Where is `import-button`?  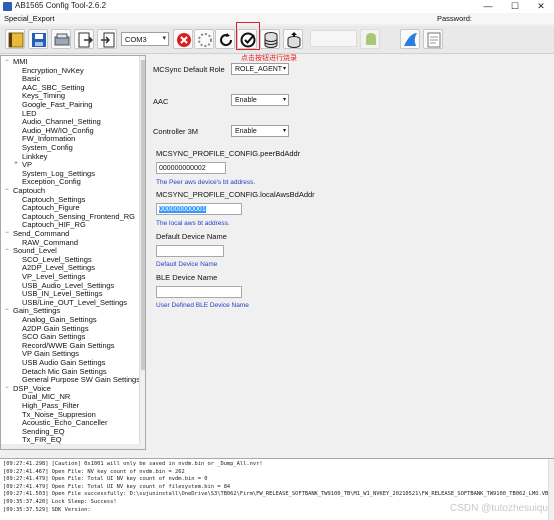
import-button is located at coordinates (107, 39).